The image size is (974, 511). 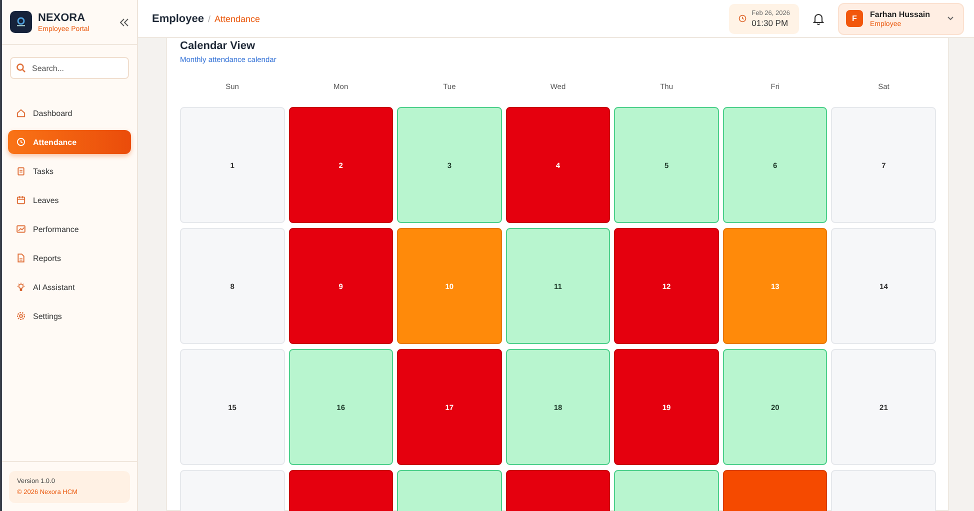 What do you see at coordinates (69, 200) in the screenshot?
I see `nav-item: Leaves` at bounding box center [69, 200].